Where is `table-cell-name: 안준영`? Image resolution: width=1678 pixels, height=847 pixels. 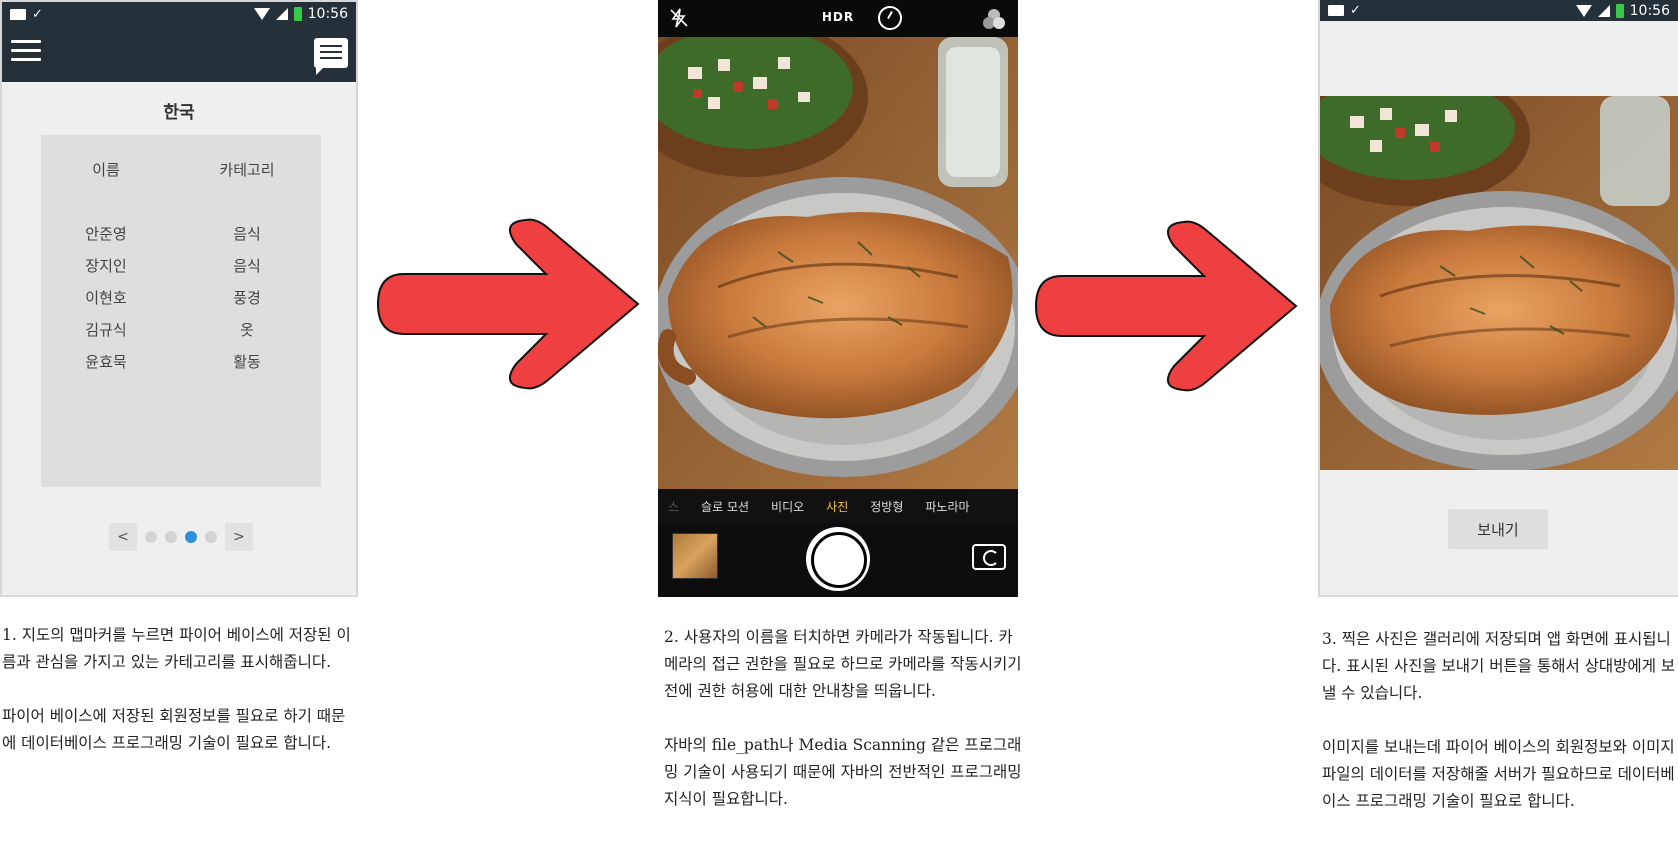 table-cell-name: 안준영 is located at coordinates (106, 233).